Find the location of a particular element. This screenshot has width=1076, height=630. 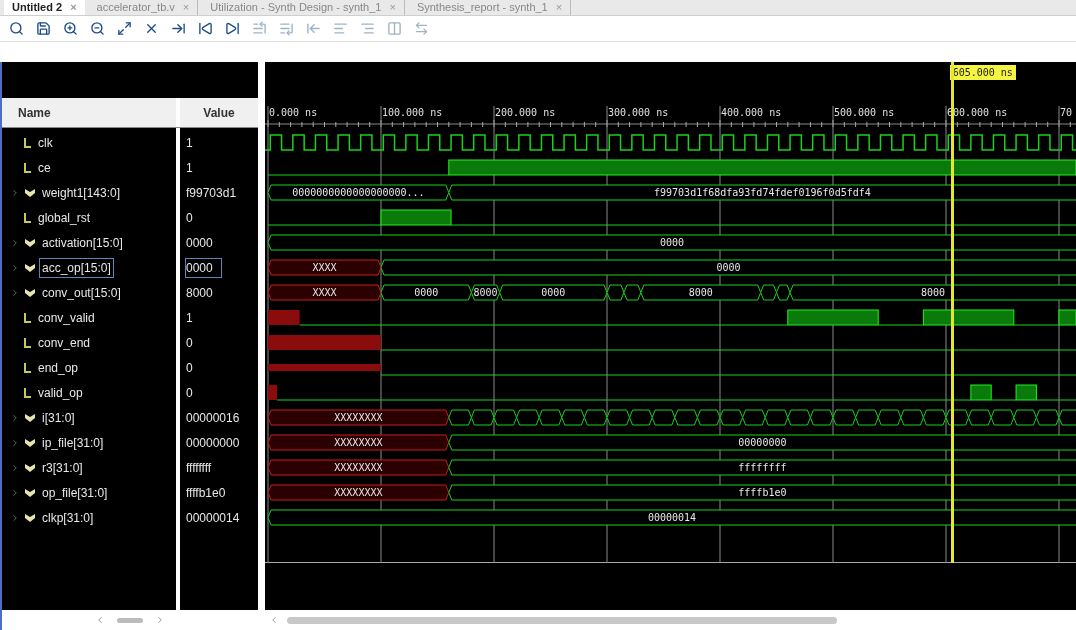

bus-value-label: 00000000 is located at coordinates (762, 442).